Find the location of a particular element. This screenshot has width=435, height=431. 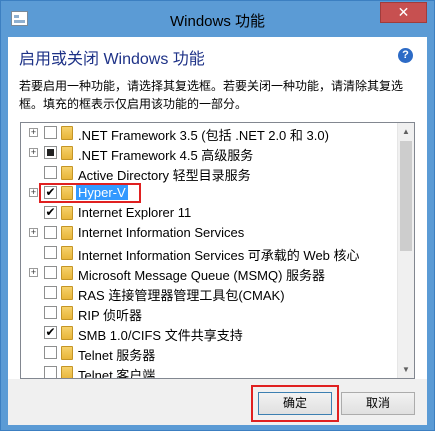

feature-label: RAS 连接管理器管理工具包(CMAK) is located at coordinates (181, 295).